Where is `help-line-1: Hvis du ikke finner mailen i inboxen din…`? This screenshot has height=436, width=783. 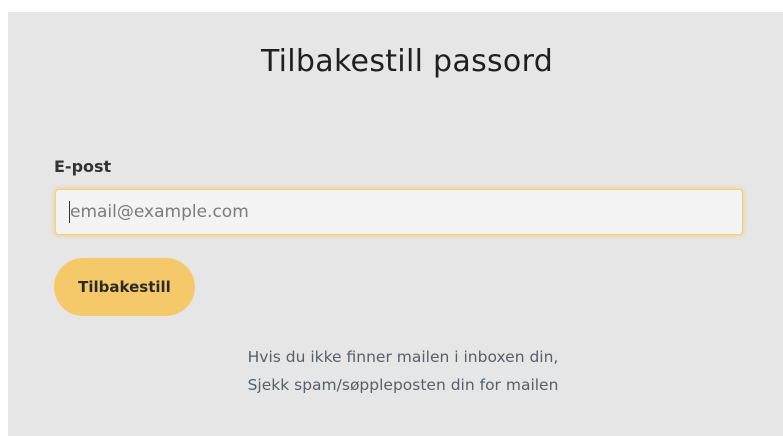 help-line-1: Hvis du ikke finner mailen i inboxen din… is located at coordinates (403, 357).